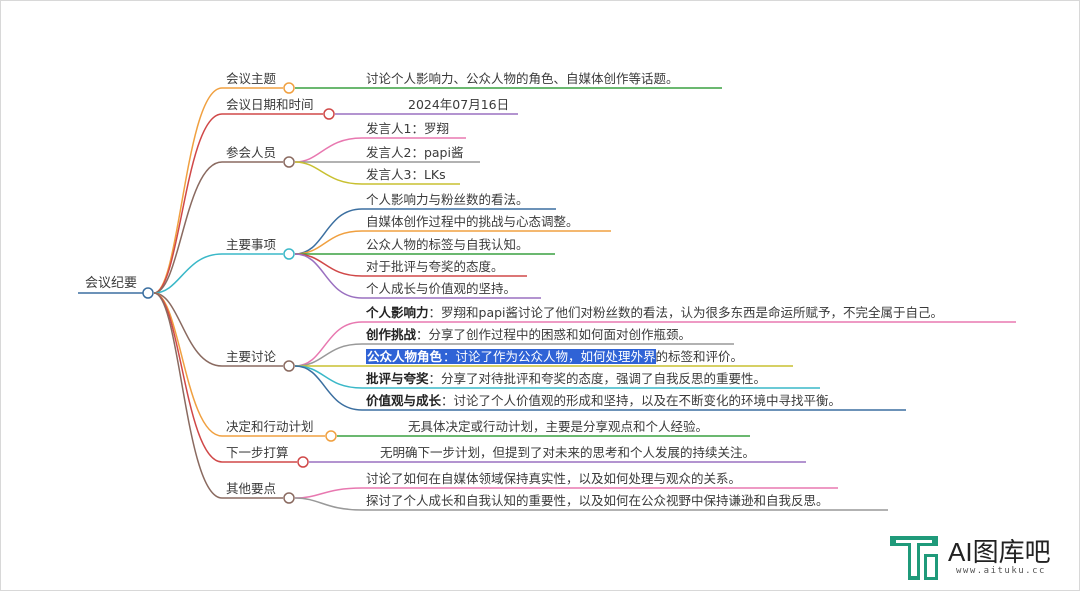 Image resolution: width=1080 pixels, height=591 pixels. Describe the element at coordinates (406, 175) in the screenshot. I see `attendee-item: 发言人3：LKs` at that location.